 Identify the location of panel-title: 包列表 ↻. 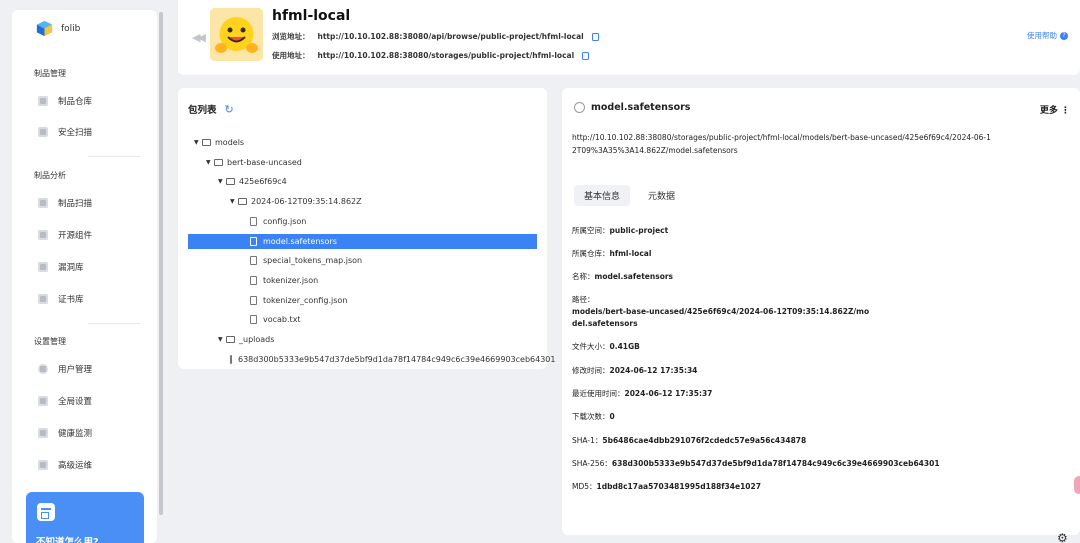
(211, 109).